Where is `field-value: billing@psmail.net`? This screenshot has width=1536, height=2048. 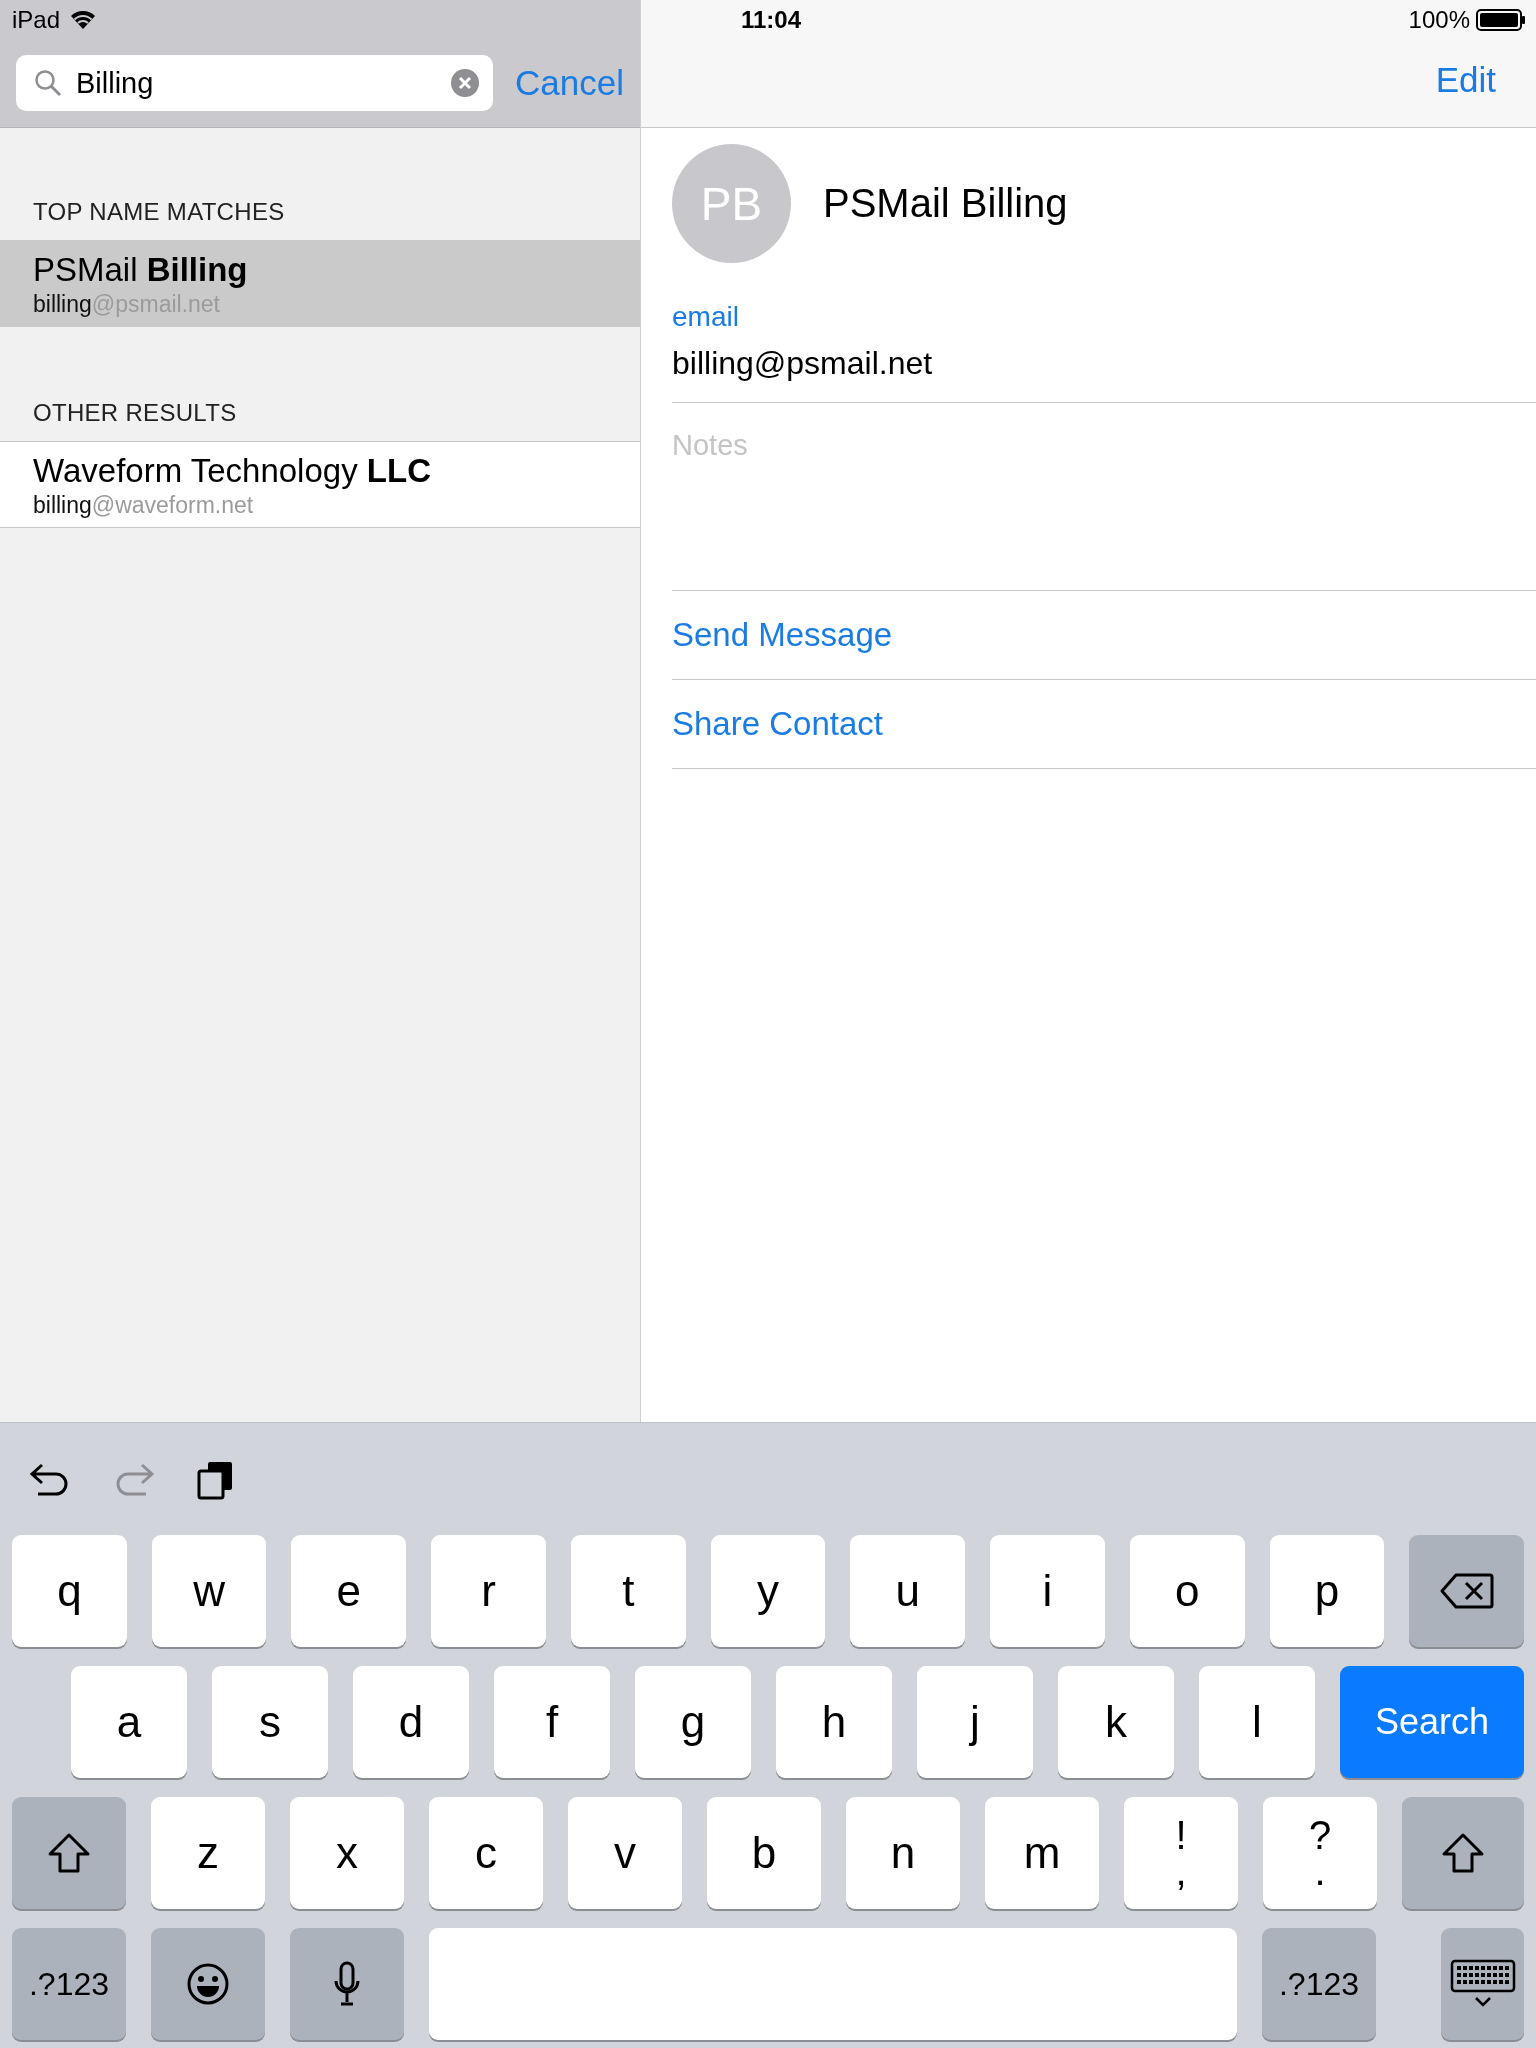 field-value: billing@psmail.net is located at coordinates (1104, 368).